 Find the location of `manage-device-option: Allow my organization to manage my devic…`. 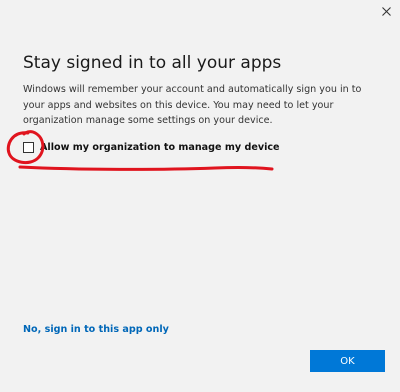

manage-device-option: Allow my organization to manage my devic… is located at coordinates (151, 147).